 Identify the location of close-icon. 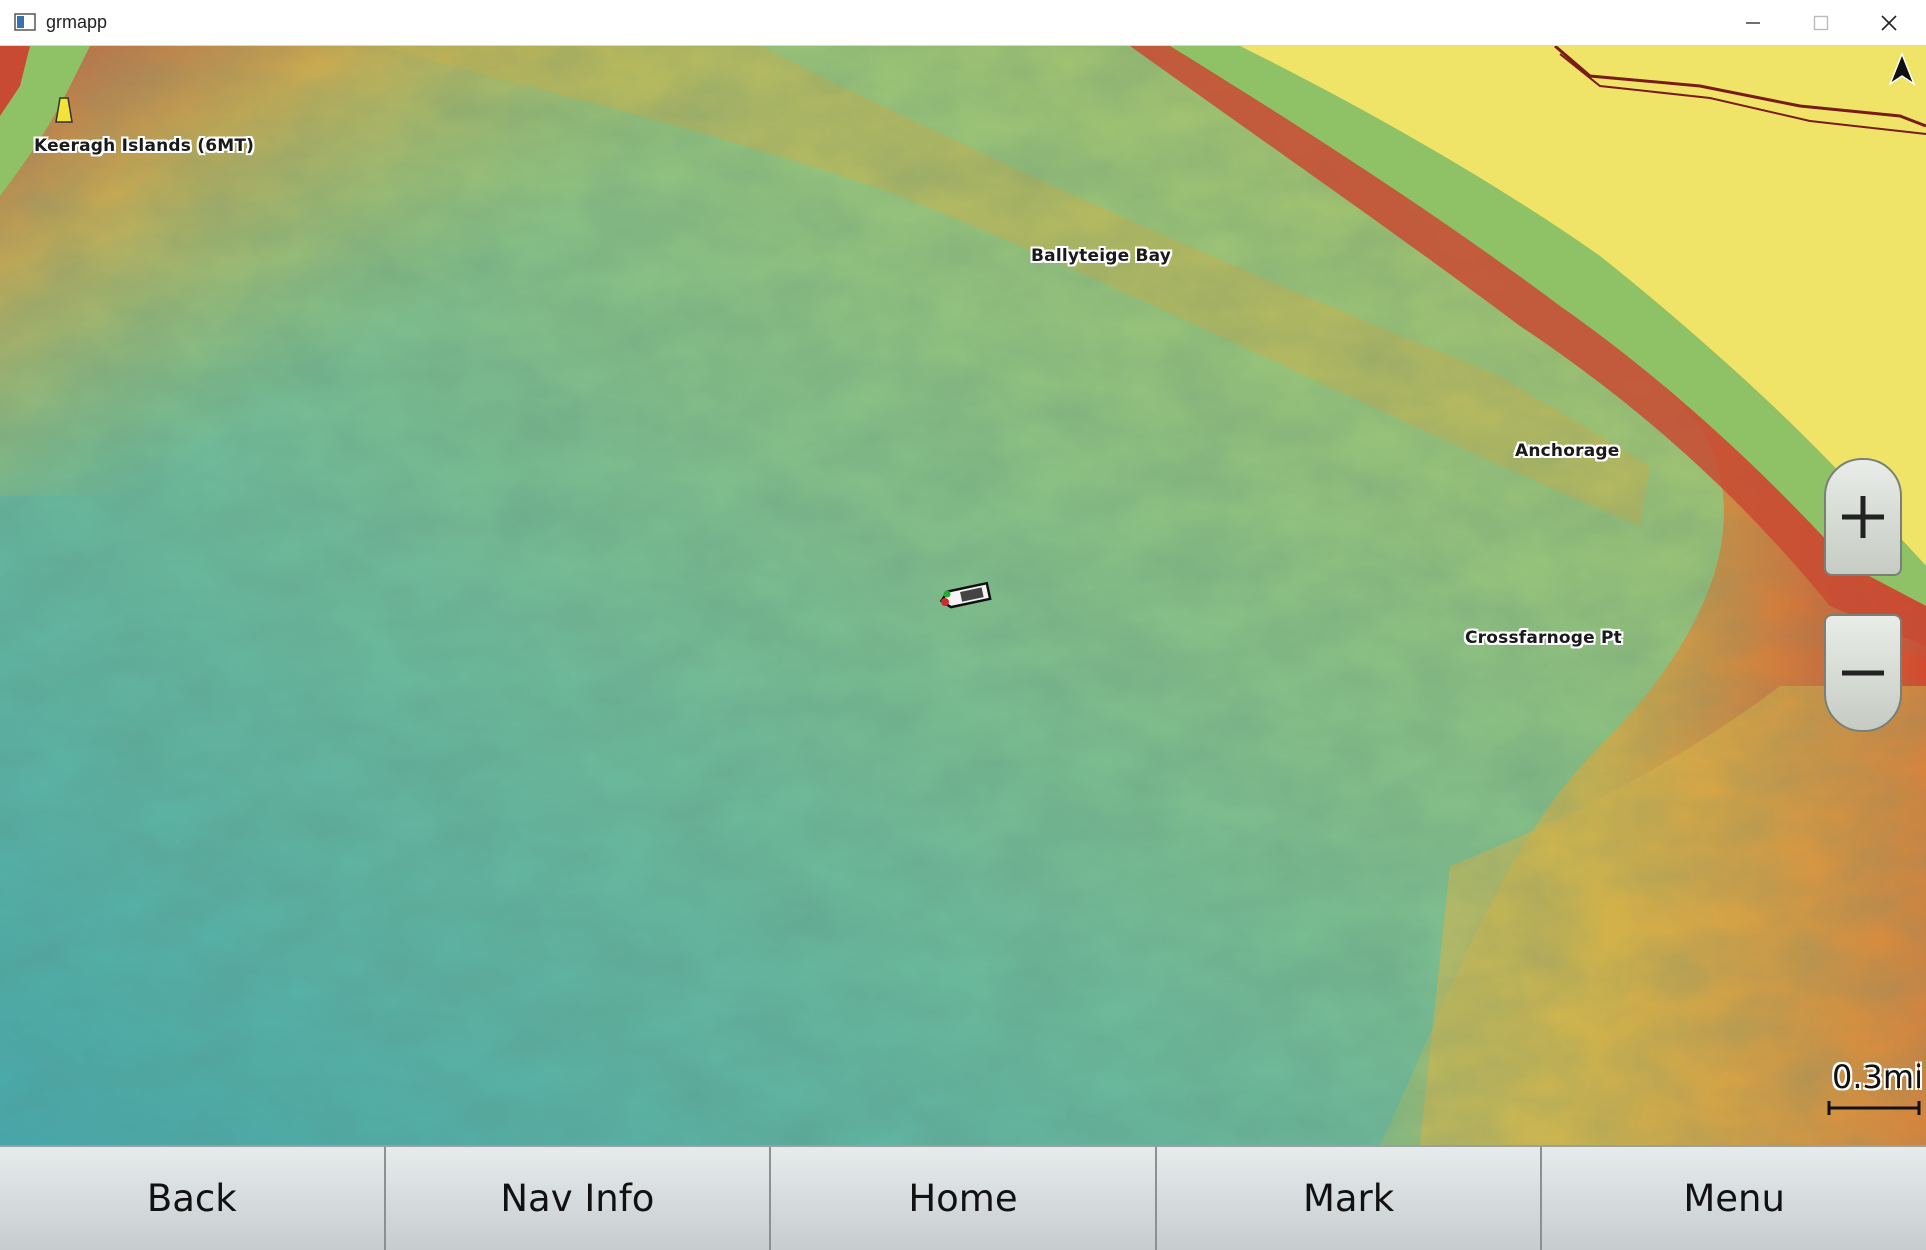
(1889, 23).